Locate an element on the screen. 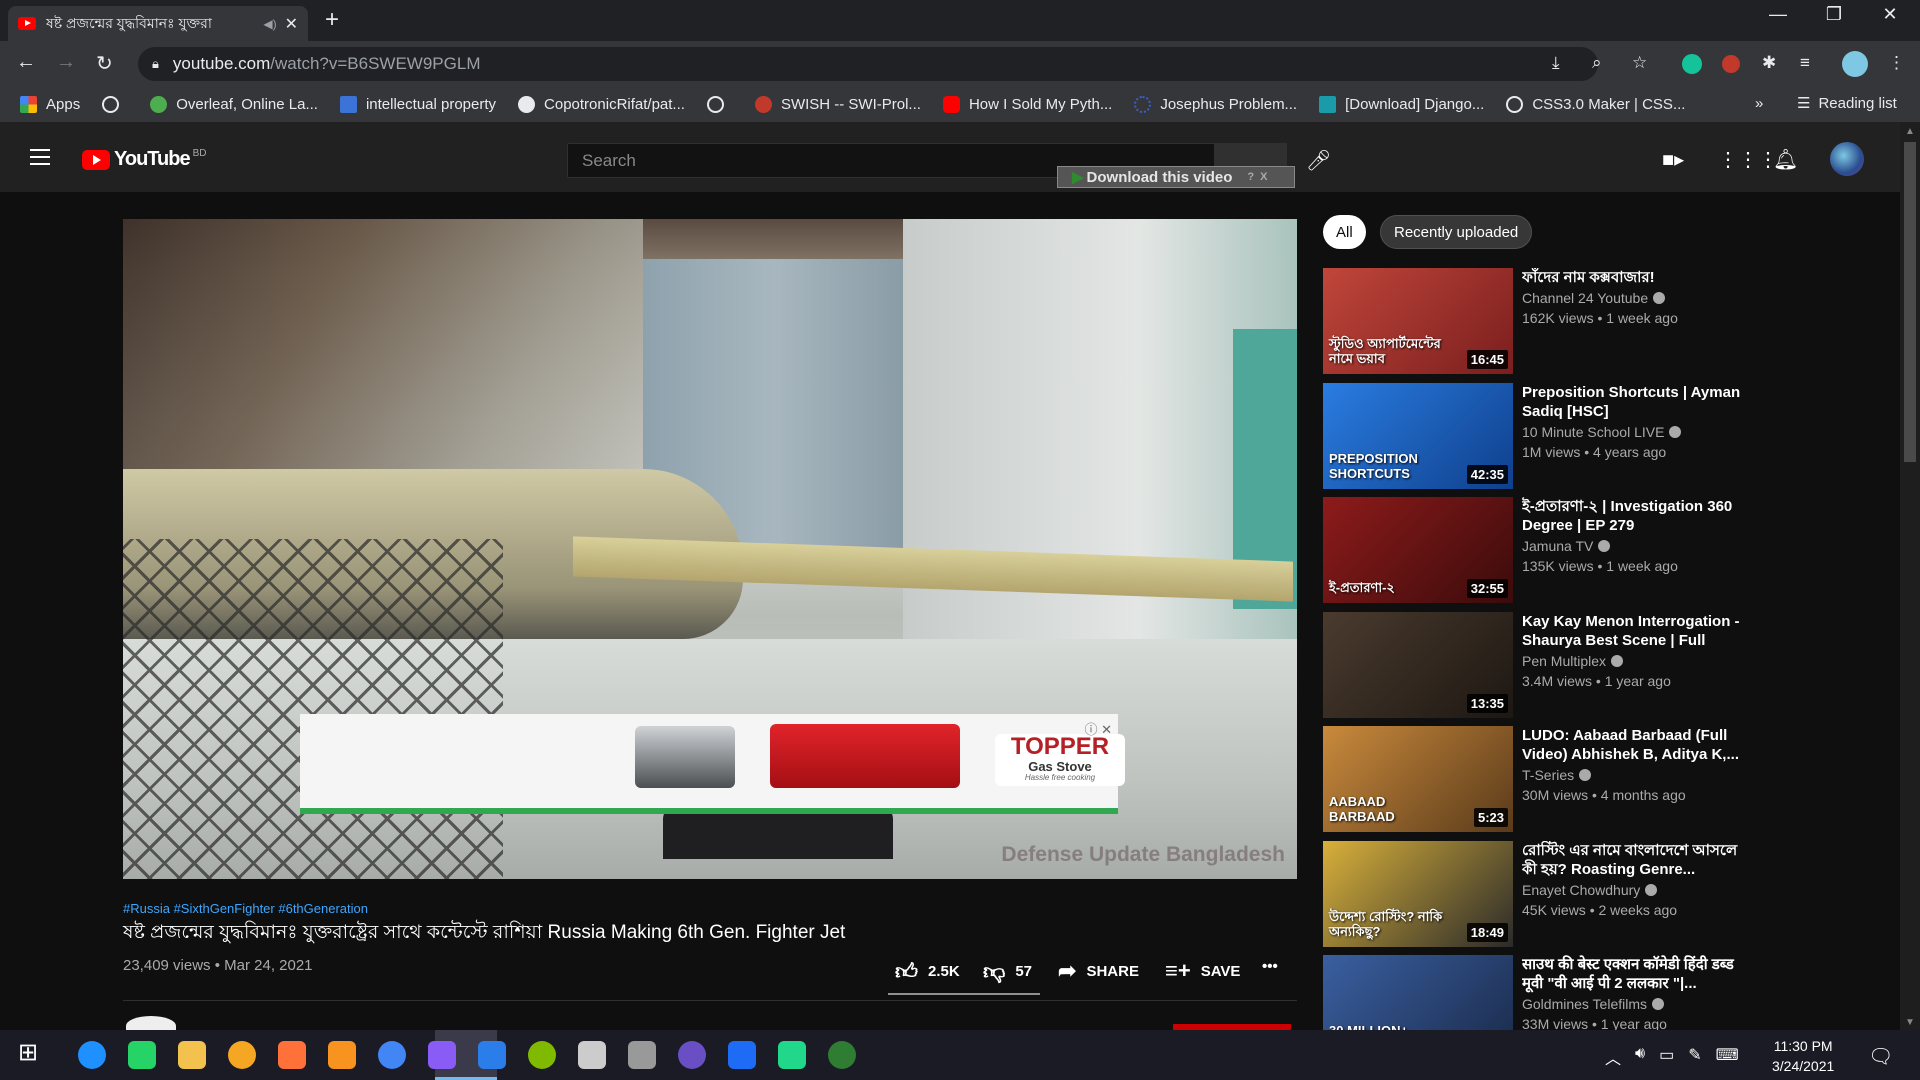 The image size is (1920, 1080). overlay-ad: TOPPER Gas Stove Hassle free cooking ⓘ ✕ is located at coordinates (712, 764).